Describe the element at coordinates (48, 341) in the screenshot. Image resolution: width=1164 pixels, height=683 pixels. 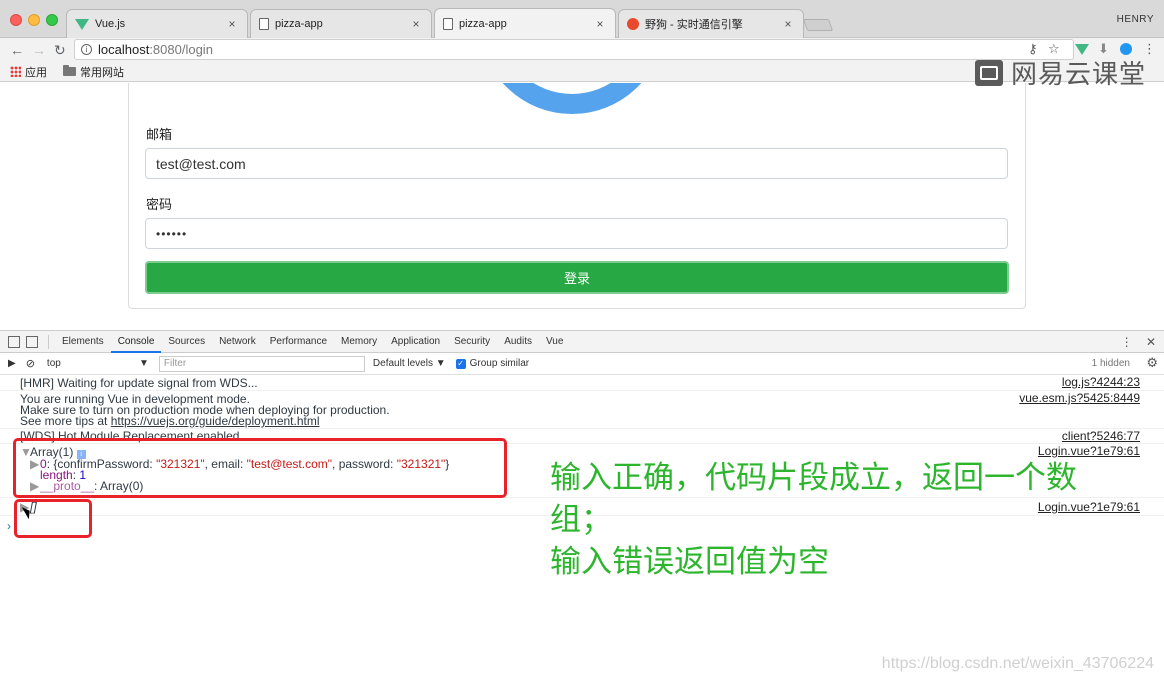
I see `divider` at that location.